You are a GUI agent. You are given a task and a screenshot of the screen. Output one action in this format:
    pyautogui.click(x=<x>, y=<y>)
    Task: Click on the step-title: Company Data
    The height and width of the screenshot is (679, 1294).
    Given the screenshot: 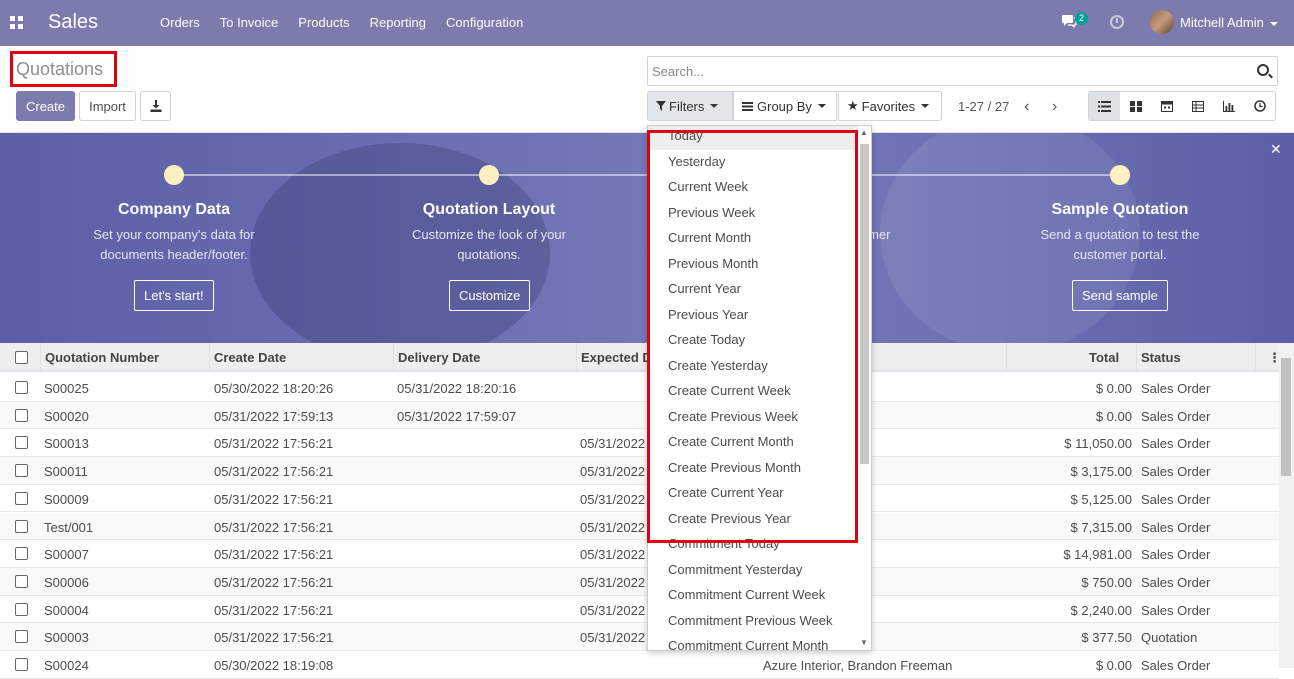 What is the action you would take?
    pyautogui.click(x=174, y=209)
    